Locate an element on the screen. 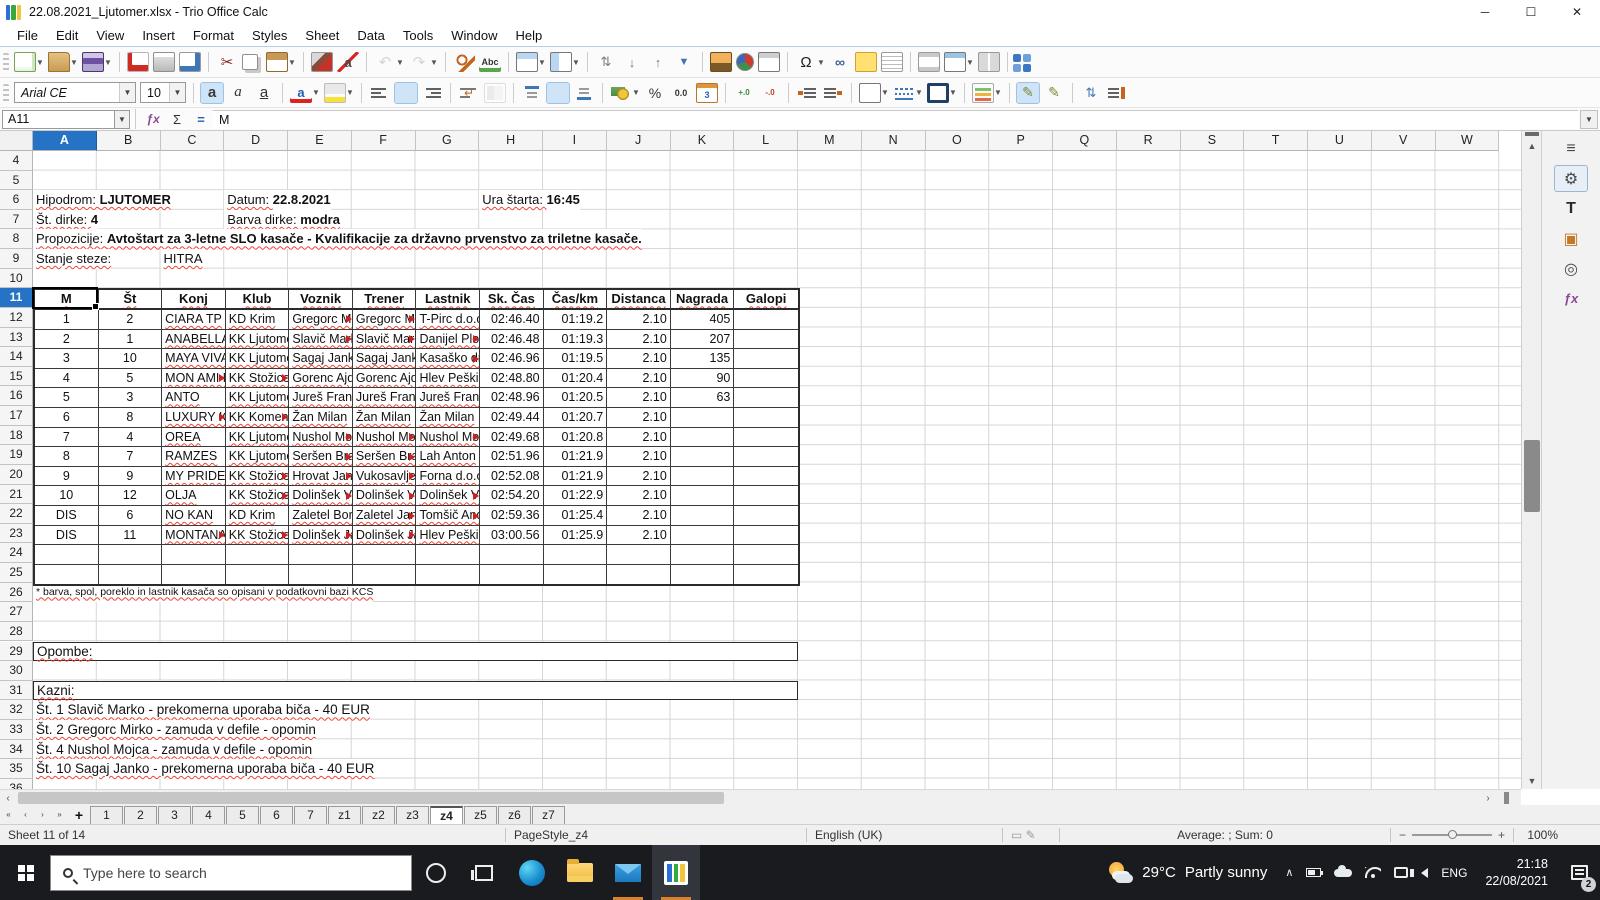 The width and height of the screenshot is (1600, 900). gallery-icon: ▣ is located at coordinates (1571, 238).